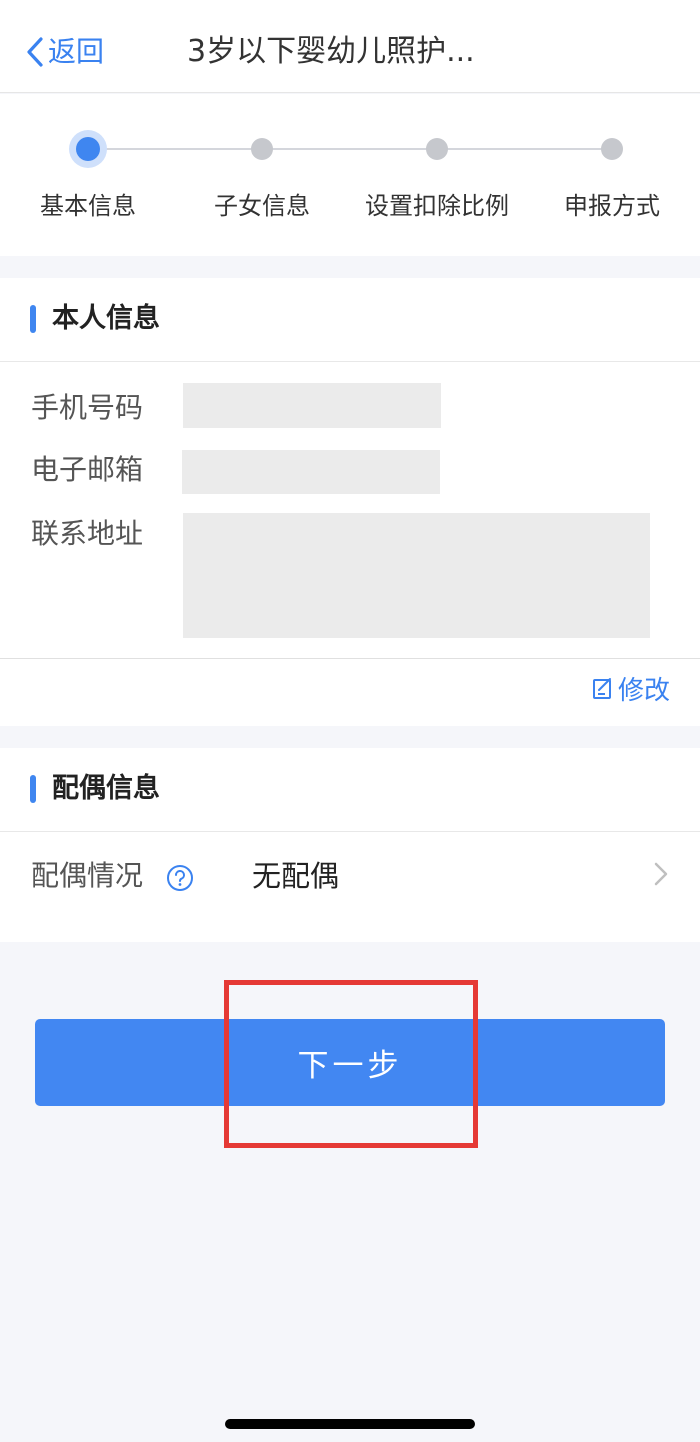 Image resolution: width=700 pixels, height=1442 pixels. What do you see at coordinates (106, 788) in the screenshot?
I see `spouse-info-title: 配偶信息` at bounding box center [106, 788].